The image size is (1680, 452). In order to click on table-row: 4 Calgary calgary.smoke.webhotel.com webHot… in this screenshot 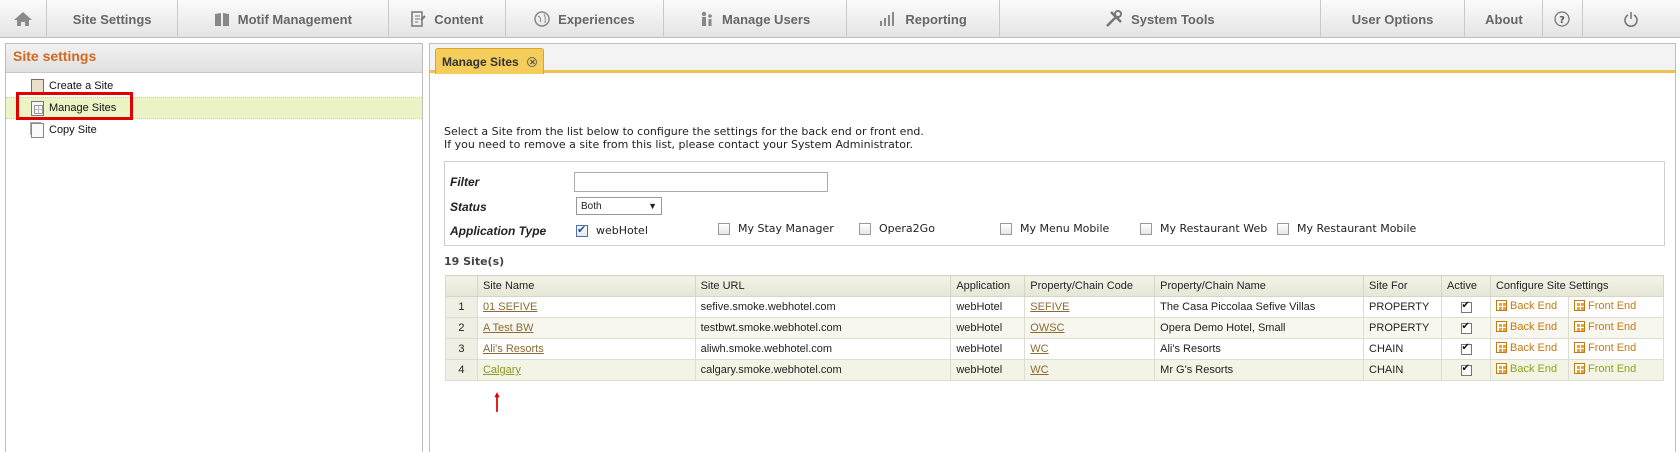, I will do `click(1055, 370)`.